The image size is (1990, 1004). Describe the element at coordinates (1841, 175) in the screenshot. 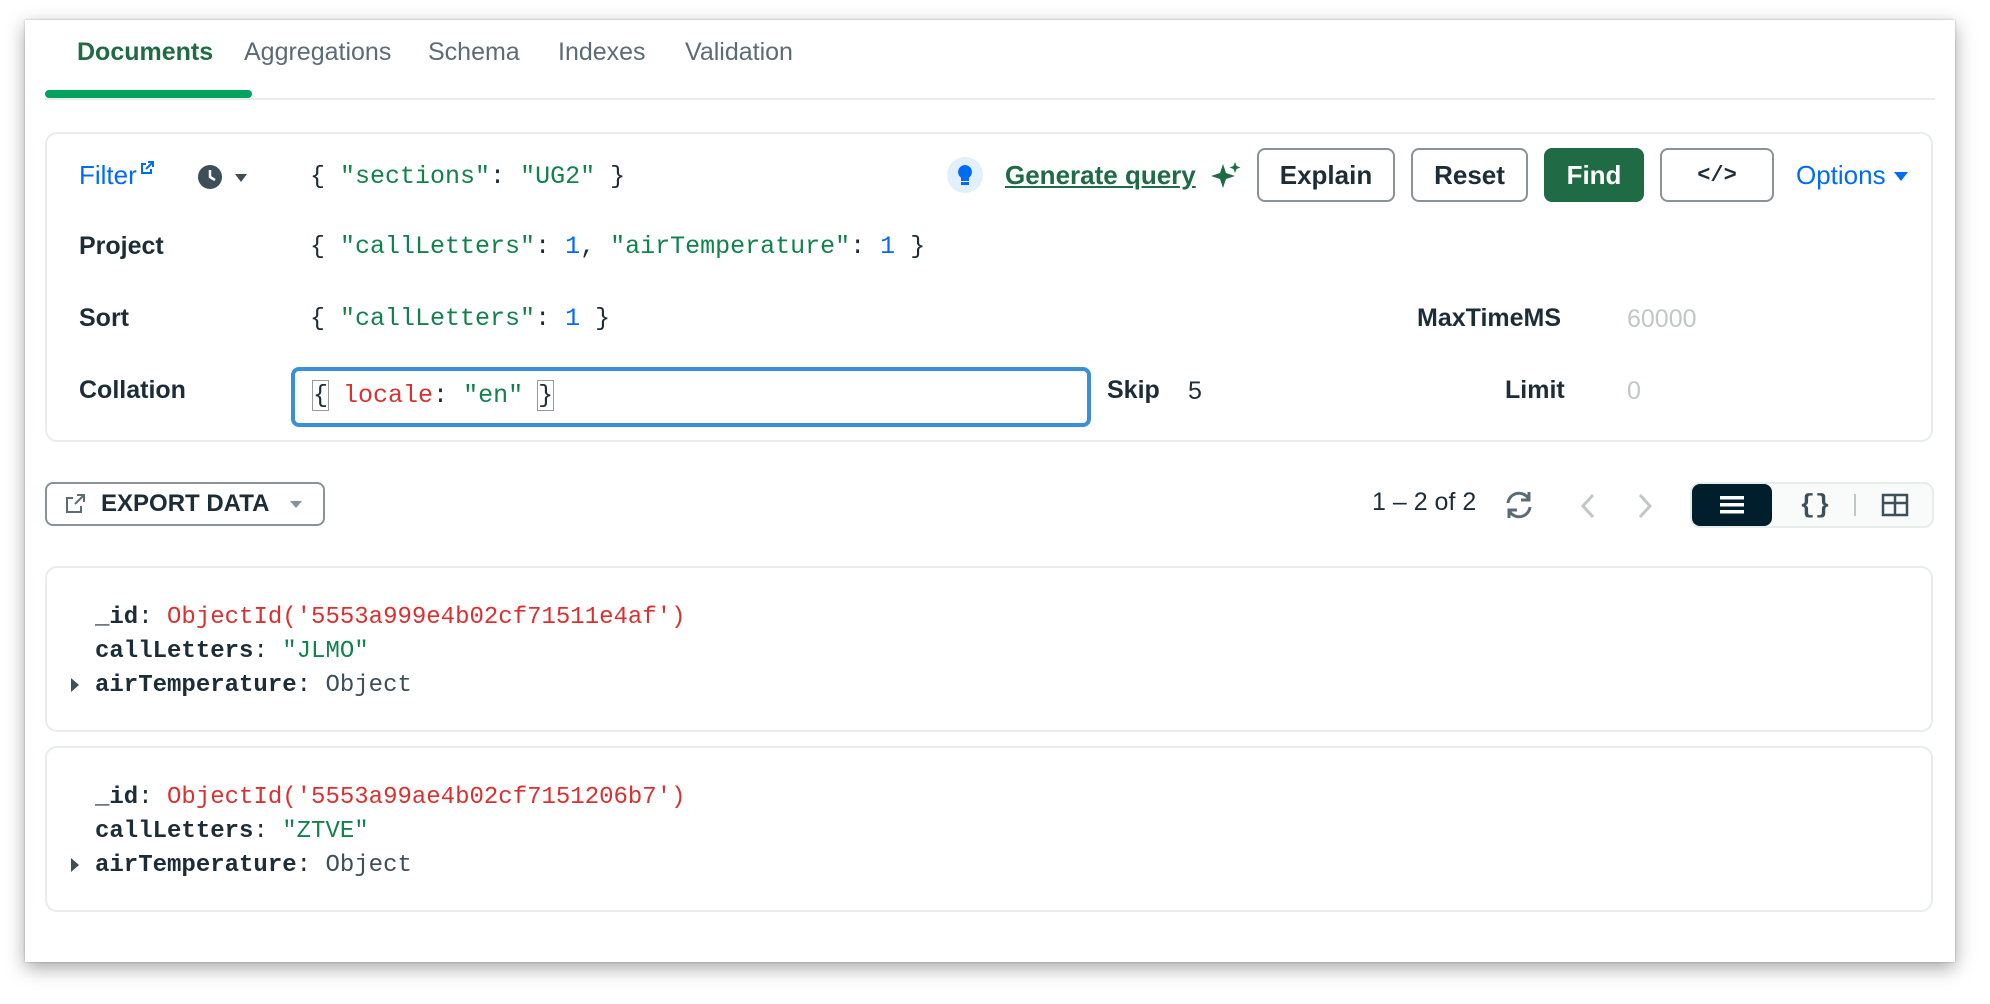

I see `options-label: Options` at that location.